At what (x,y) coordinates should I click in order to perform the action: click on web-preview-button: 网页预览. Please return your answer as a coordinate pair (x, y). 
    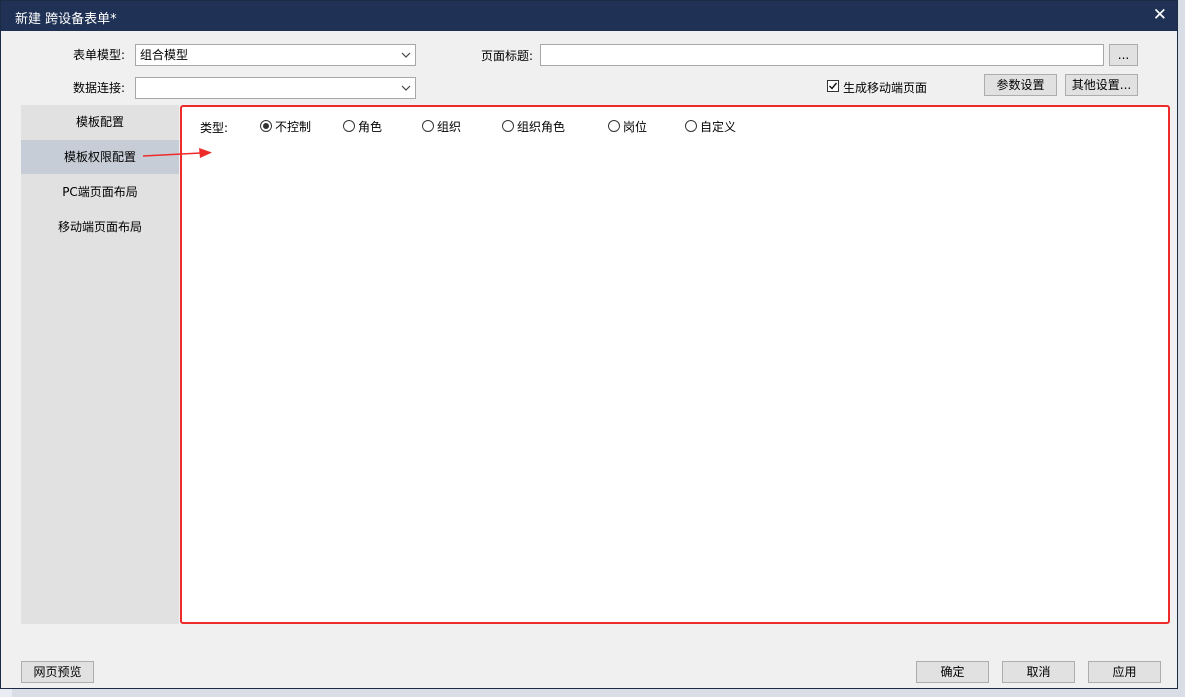
    Looking at the image, I should click on (57, 672).